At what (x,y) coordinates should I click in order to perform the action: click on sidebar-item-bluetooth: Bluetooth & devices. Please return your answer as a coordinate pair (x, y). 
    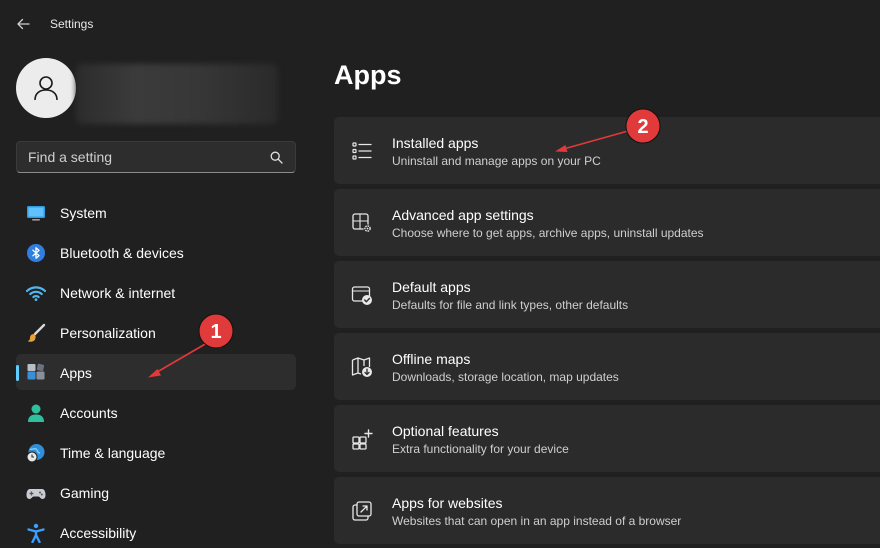
    Looking at the image, I should click on (156, 252).